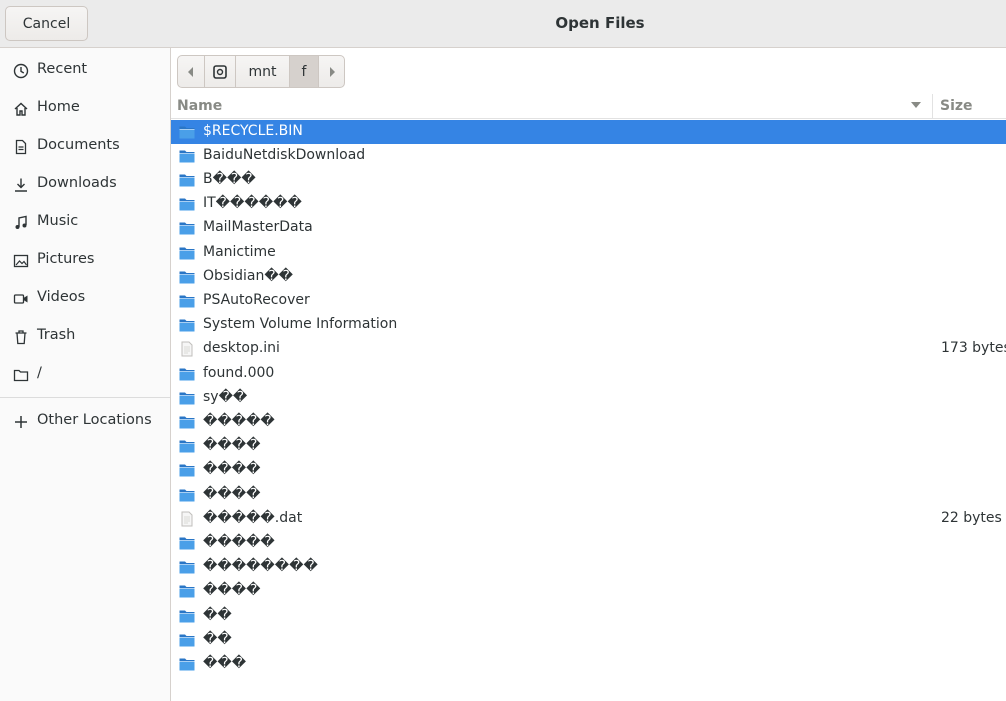  What do you see at coordinates (61, 297) in the screenshot?
I see `sidebar-item-label: Videos` at bounding box center [61, 297].